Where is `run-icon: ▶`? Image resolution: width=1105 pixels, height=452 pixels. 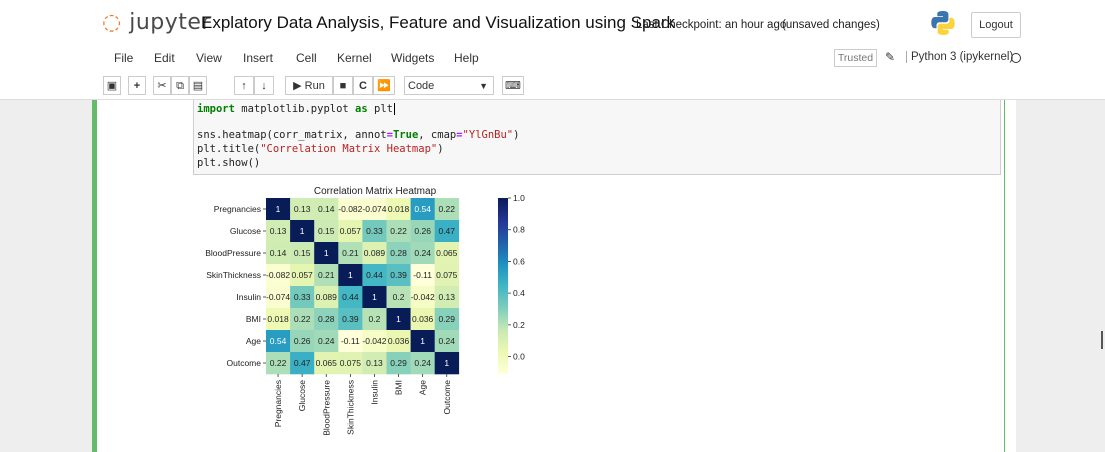
run-icon: ▶ is located at coordinates (297, 86).